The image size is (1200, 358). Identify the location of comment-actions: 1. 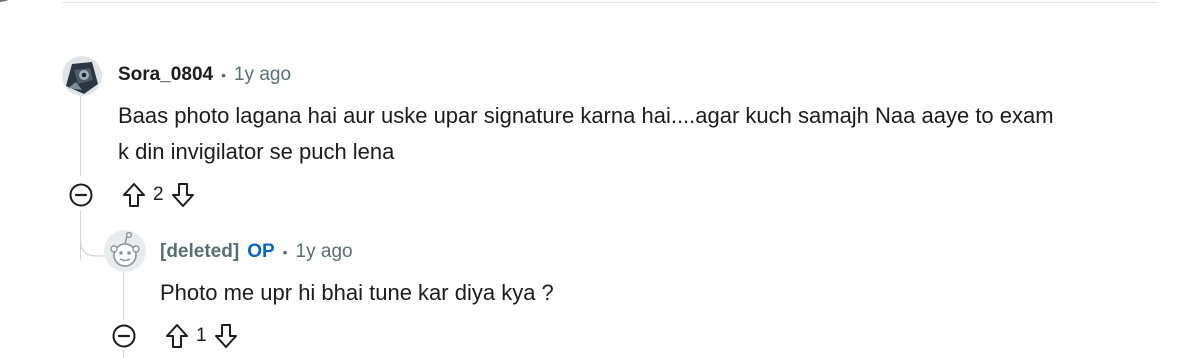
(175, 336).